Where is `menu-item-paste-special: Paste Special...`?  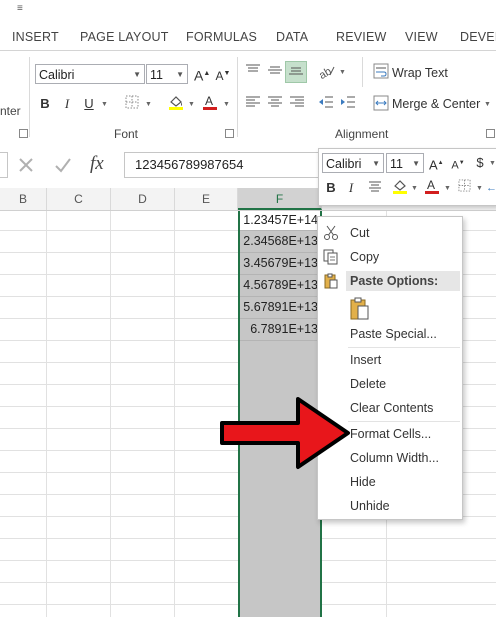
menu-item-paste-special: Paste Special... is located at coordinates (390, 334).